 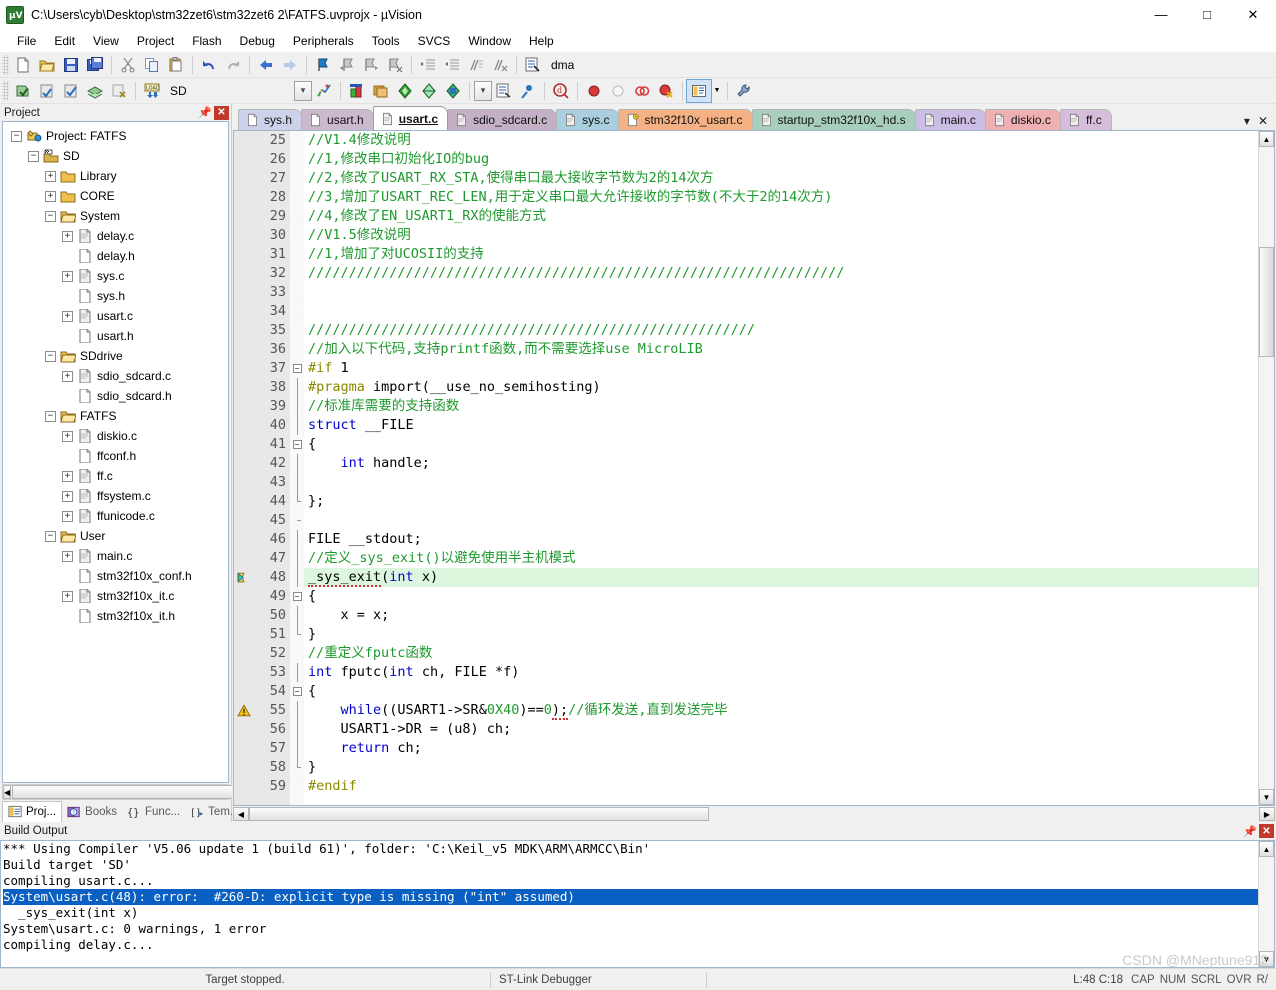 What do you see at coordinates (116, 276) in the screenshot?
I see `tree-item: + sys.c` at bounding box center [116, 276].